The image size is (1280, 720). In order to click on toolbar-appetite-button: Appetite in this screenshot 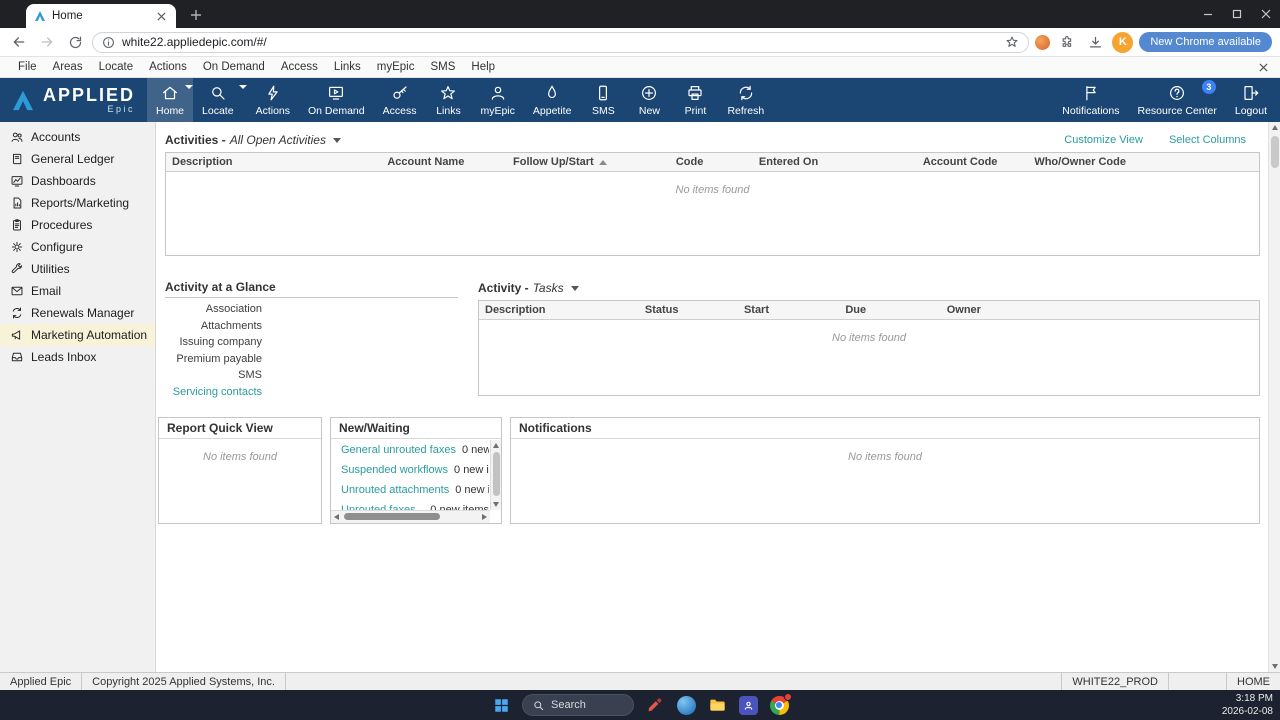, I will do `click(552, 100)`.